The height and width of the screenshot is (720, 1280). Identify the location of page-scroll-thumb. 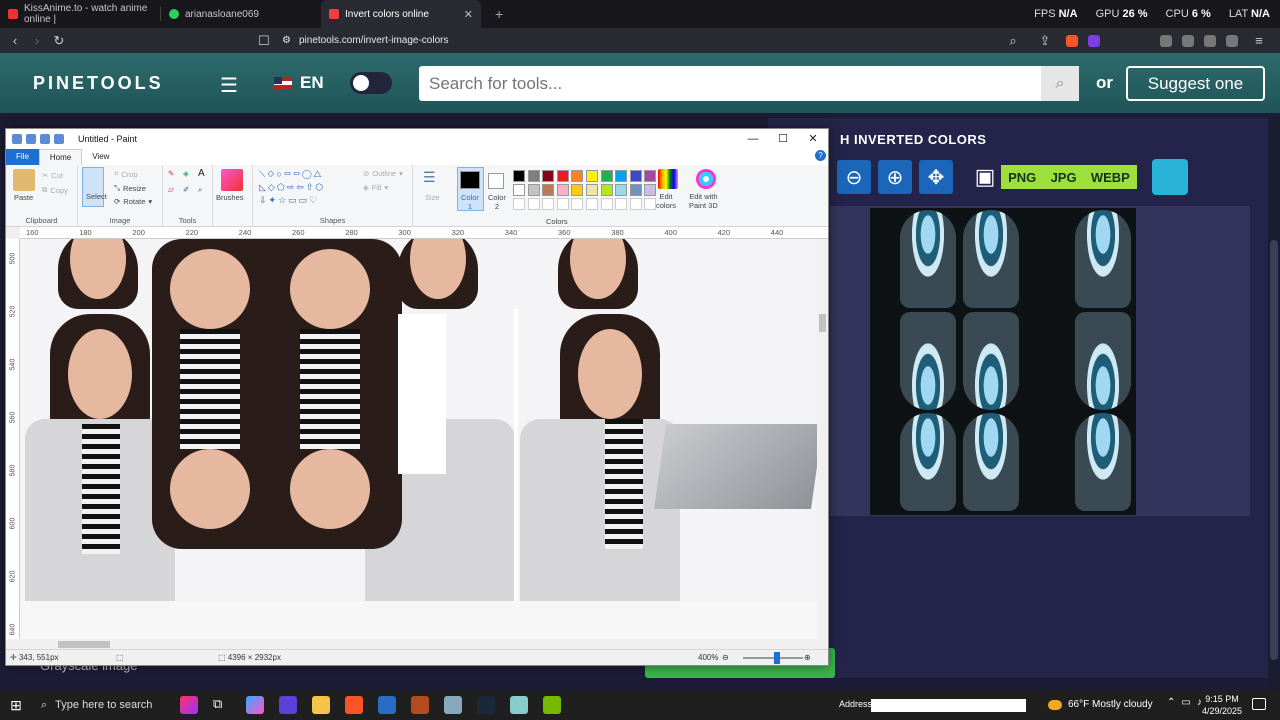
(1274, 450).